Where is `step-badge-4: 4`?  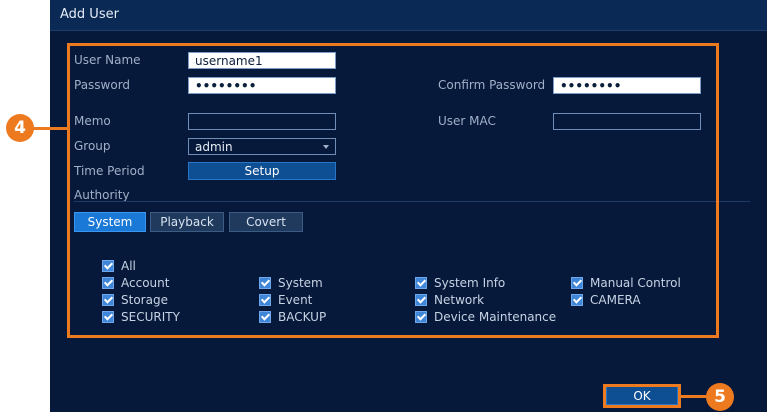
step-badge-4: 4 is located at coordinates (20, 128).